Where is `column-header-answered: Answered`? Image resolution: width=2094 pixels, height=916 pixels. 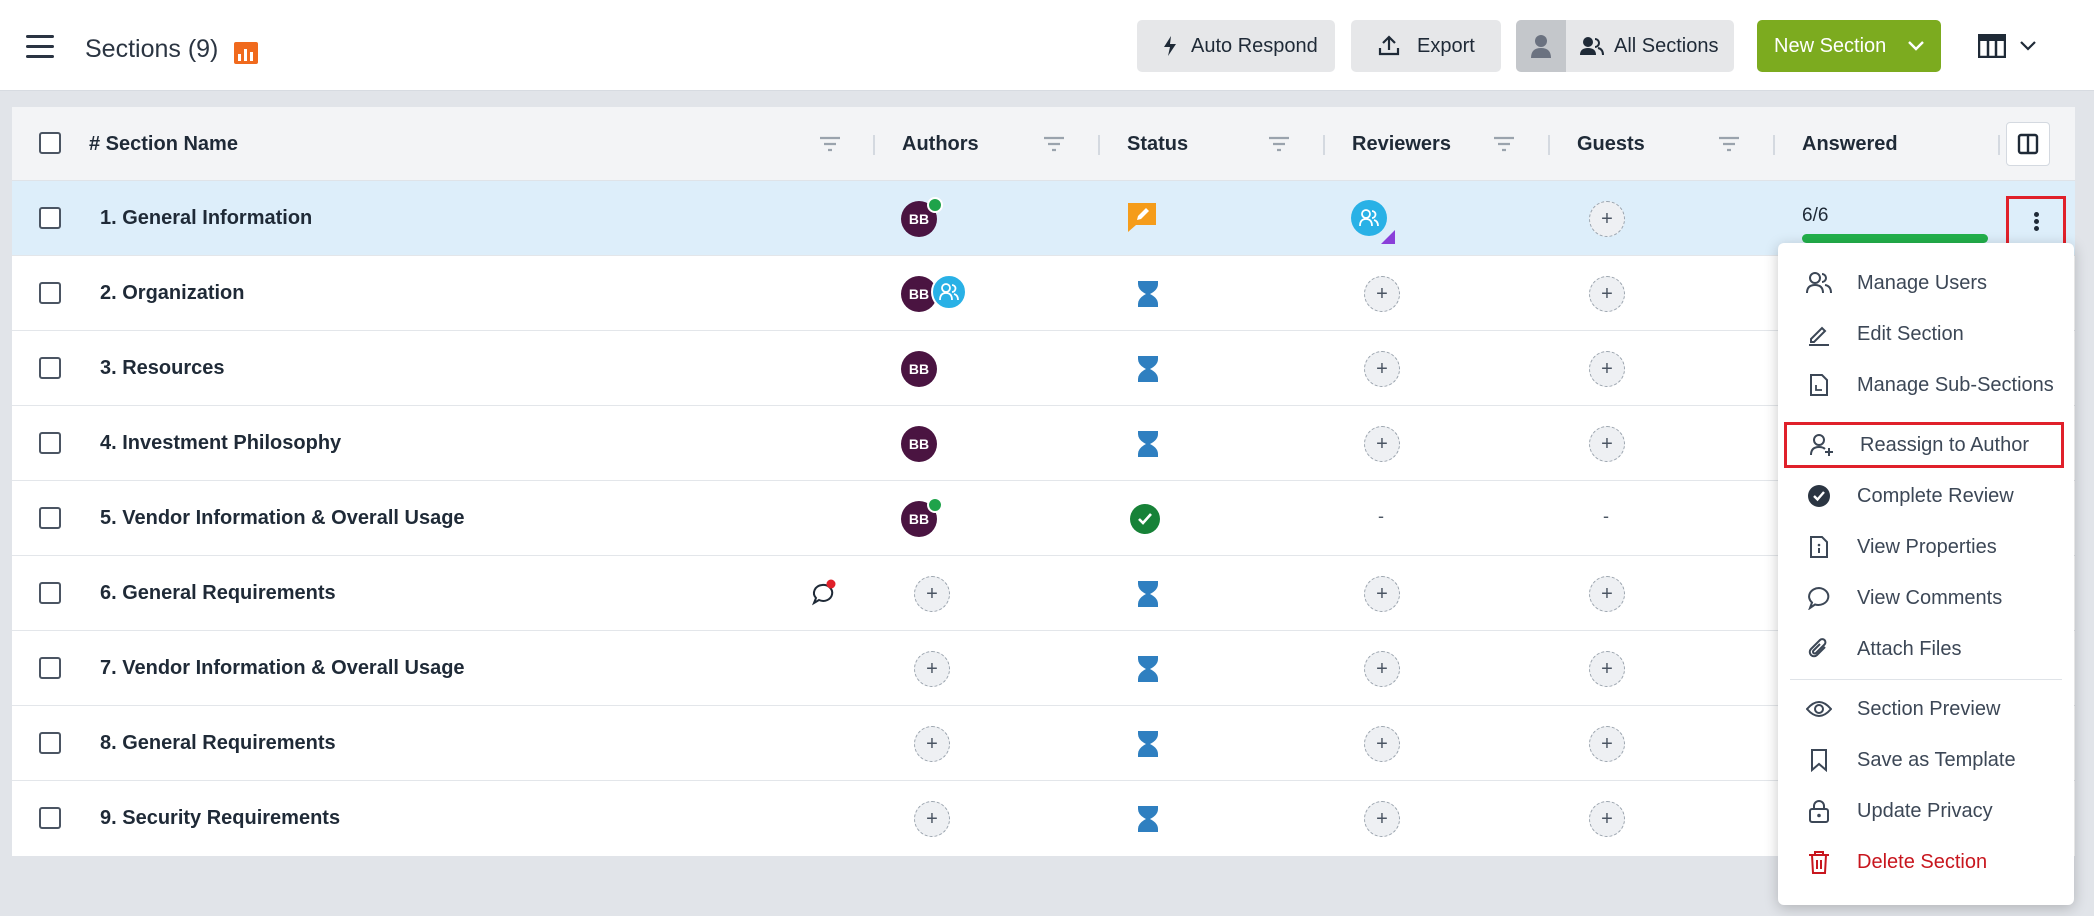 column-header-answered: Answered is located at coordinates (1850, 144).